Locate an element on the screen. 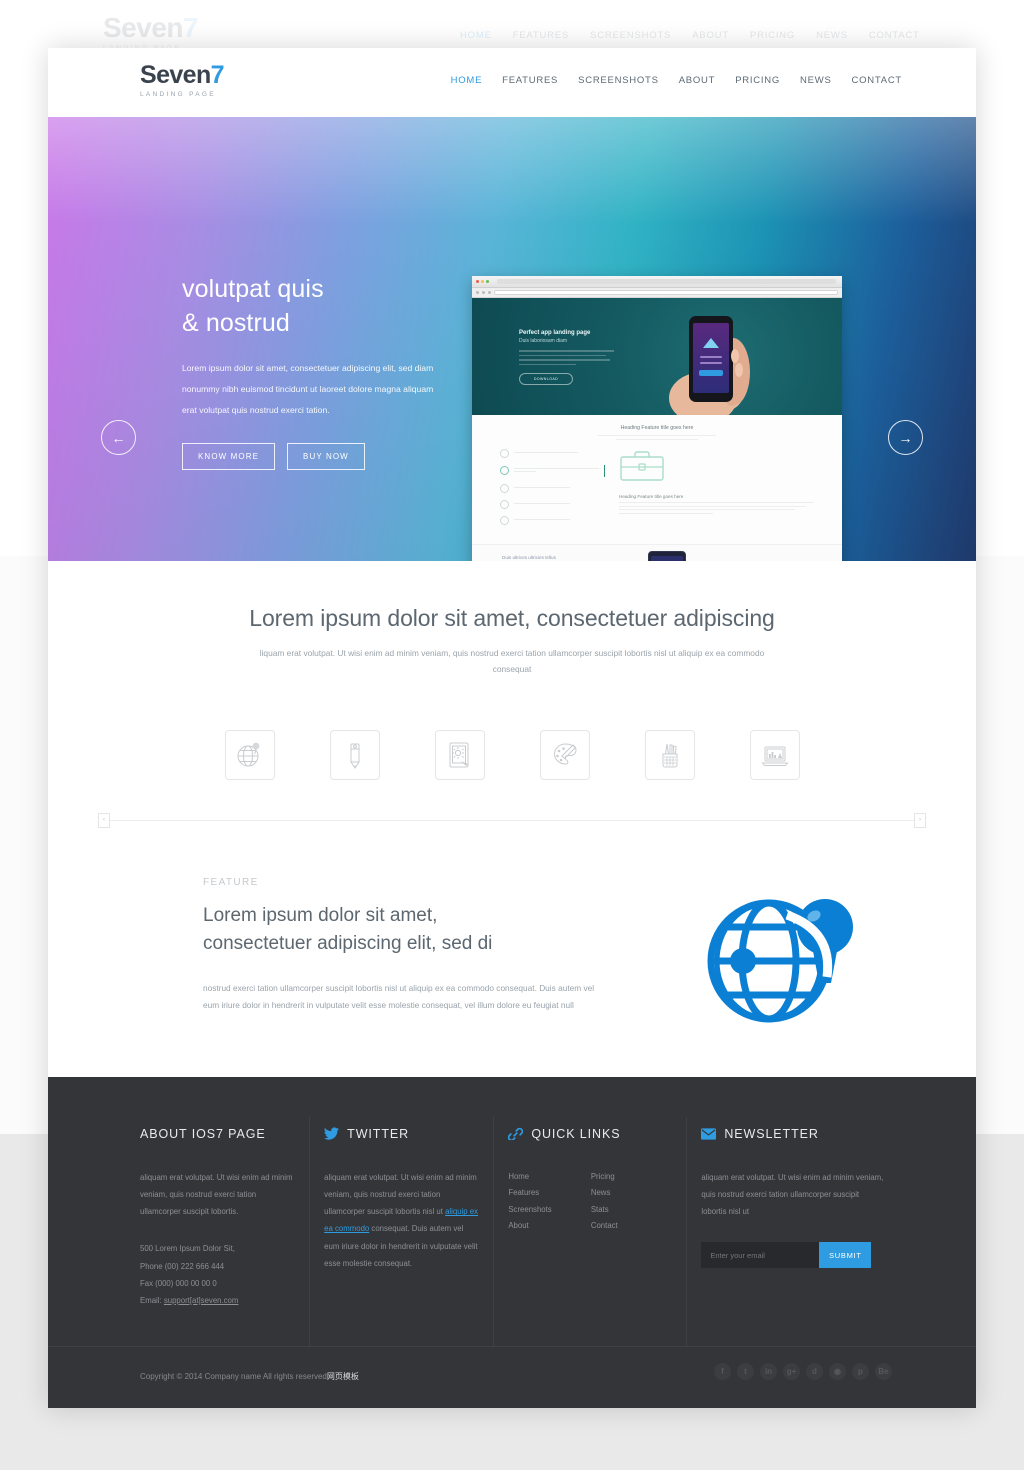  nav-item-news: NEWS is located at coordinates (816, 80).